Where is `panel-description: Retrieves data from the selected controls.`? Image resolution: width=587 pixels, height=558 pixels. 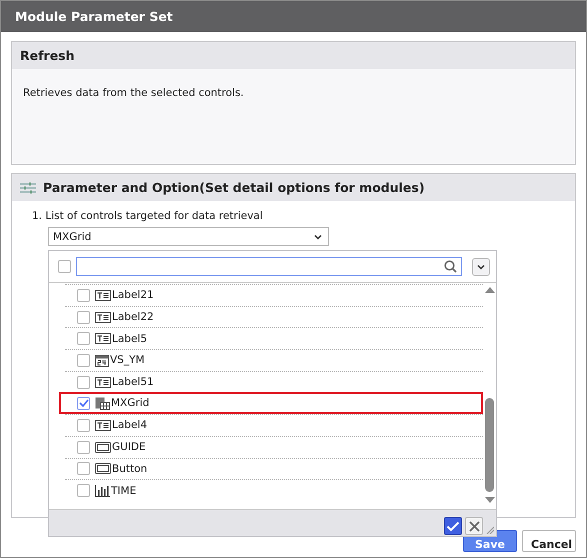 panel-description: Retrieves data from the selected controls. is located at coordinates (133, 93).